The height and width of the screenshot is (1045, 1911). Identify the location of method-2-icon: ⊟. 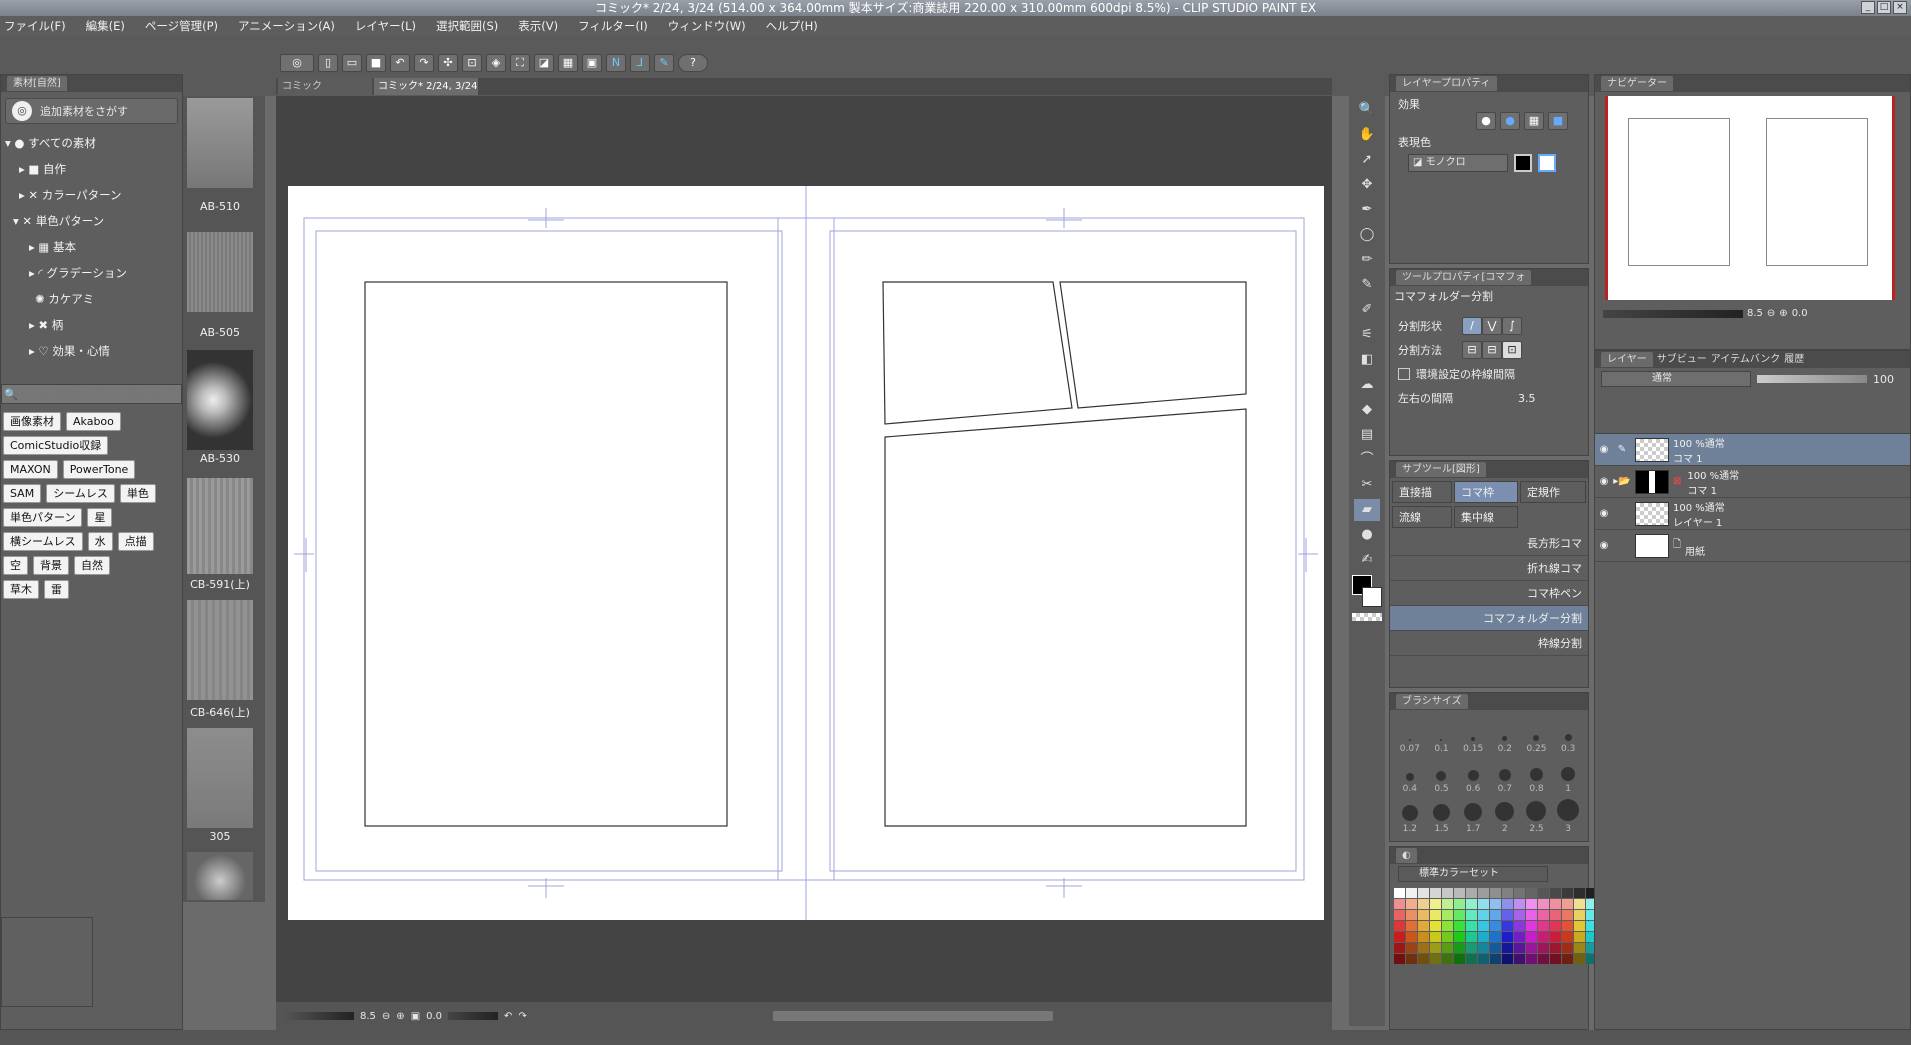
(1492, 350).